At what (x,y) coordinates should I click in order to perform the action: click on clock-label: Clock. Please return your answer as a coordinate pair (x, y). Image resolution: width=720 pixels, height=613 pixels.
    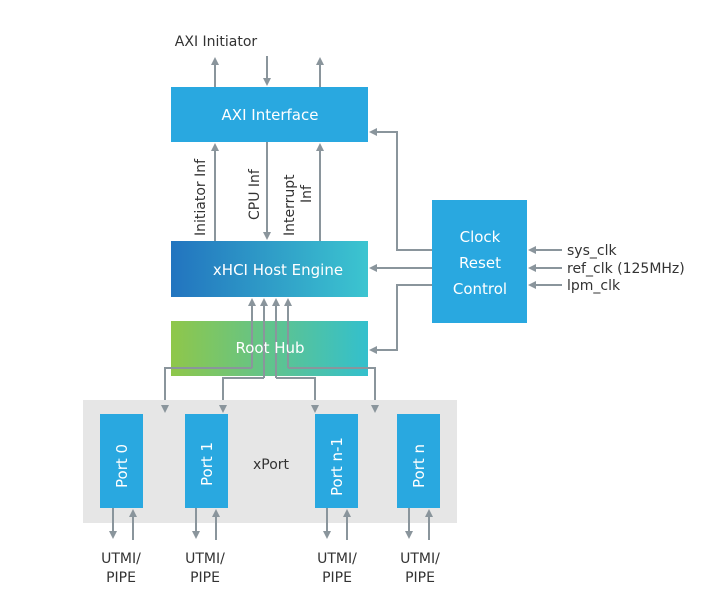
    Looking at the image, I should click on (480, 237).